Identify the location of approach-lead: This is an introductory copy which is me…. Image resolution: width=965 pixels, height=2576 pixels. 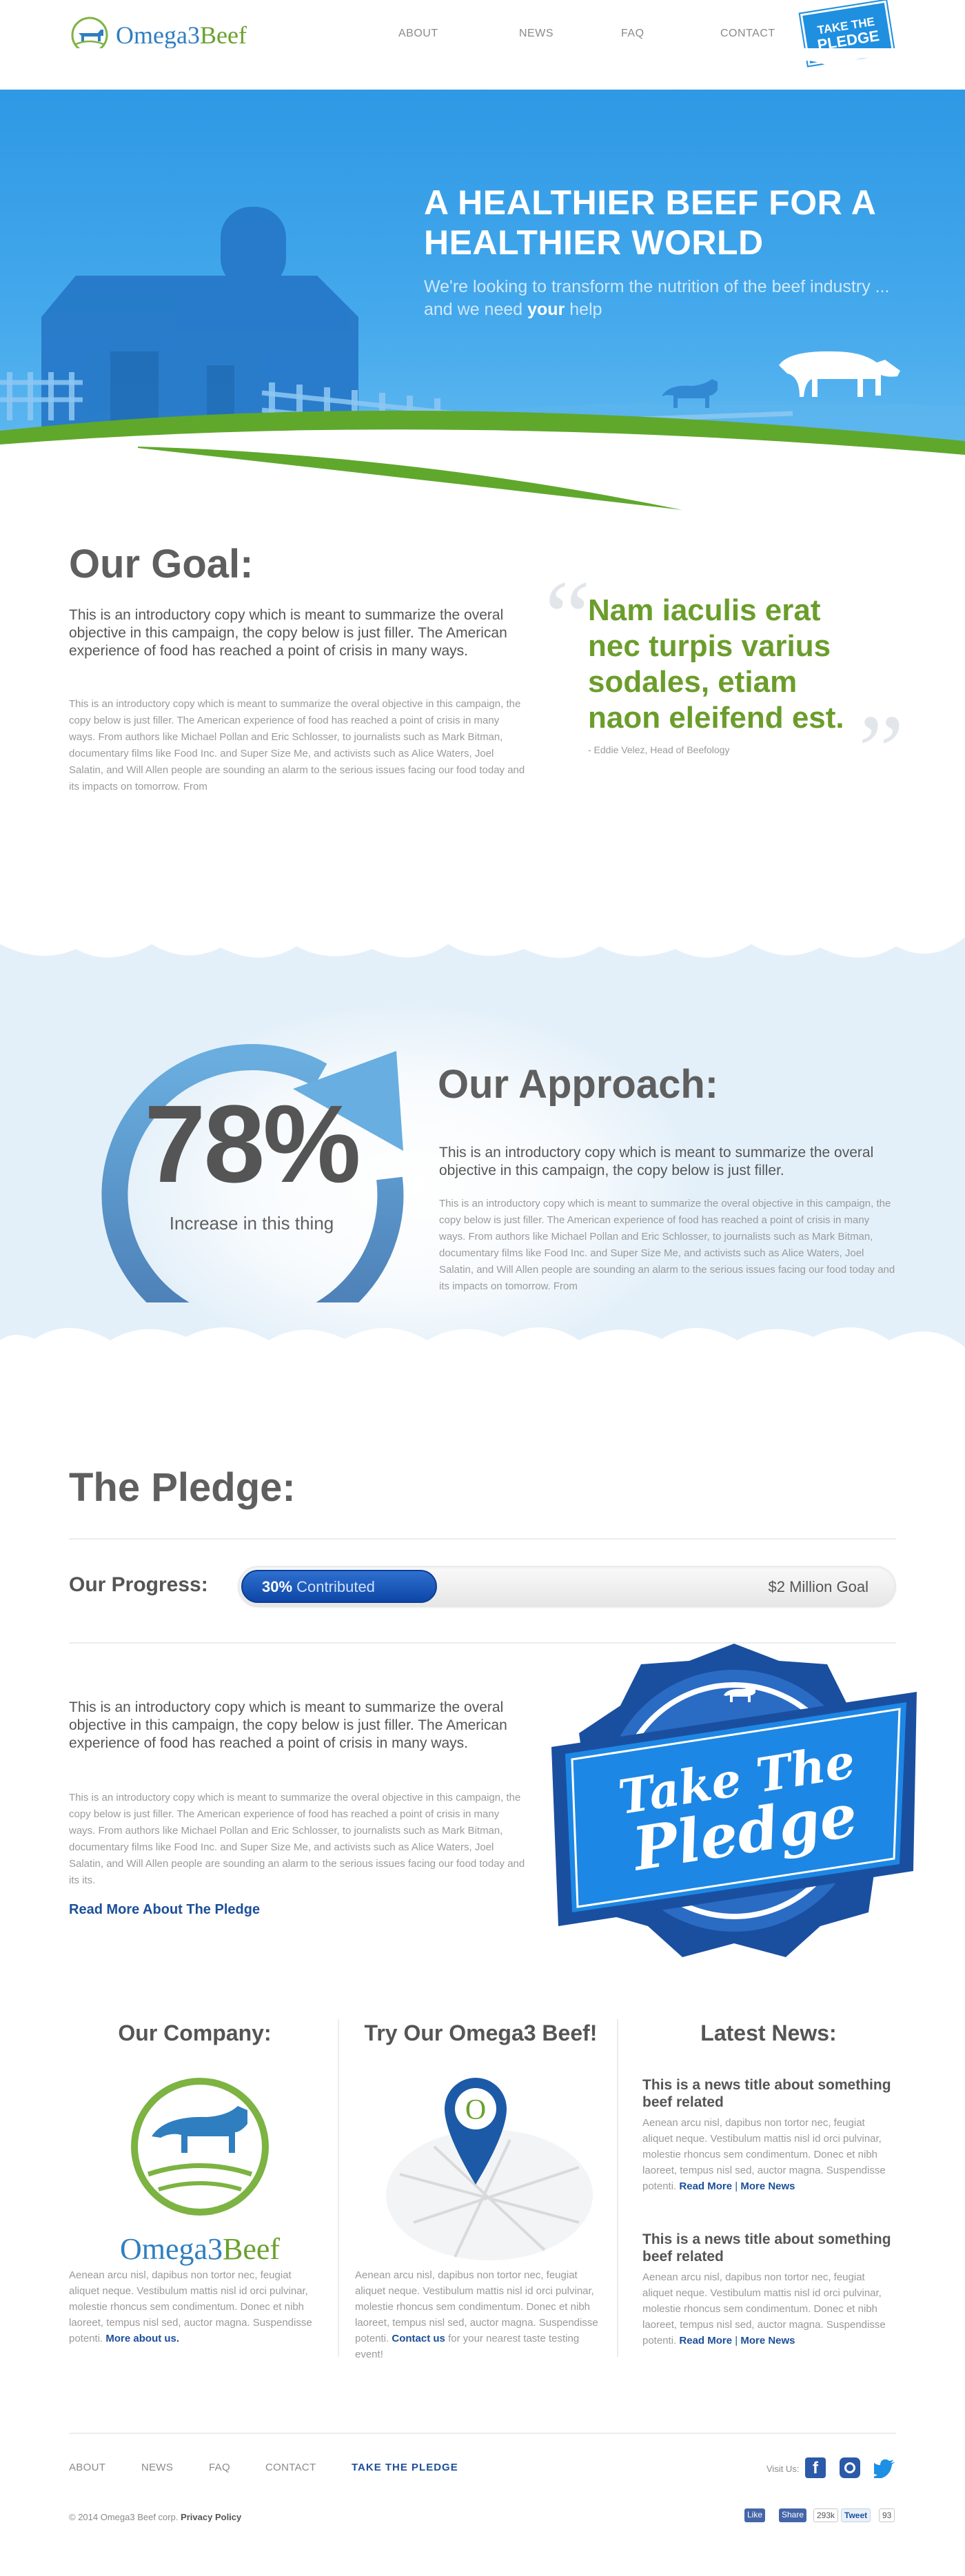
(656, 1161).